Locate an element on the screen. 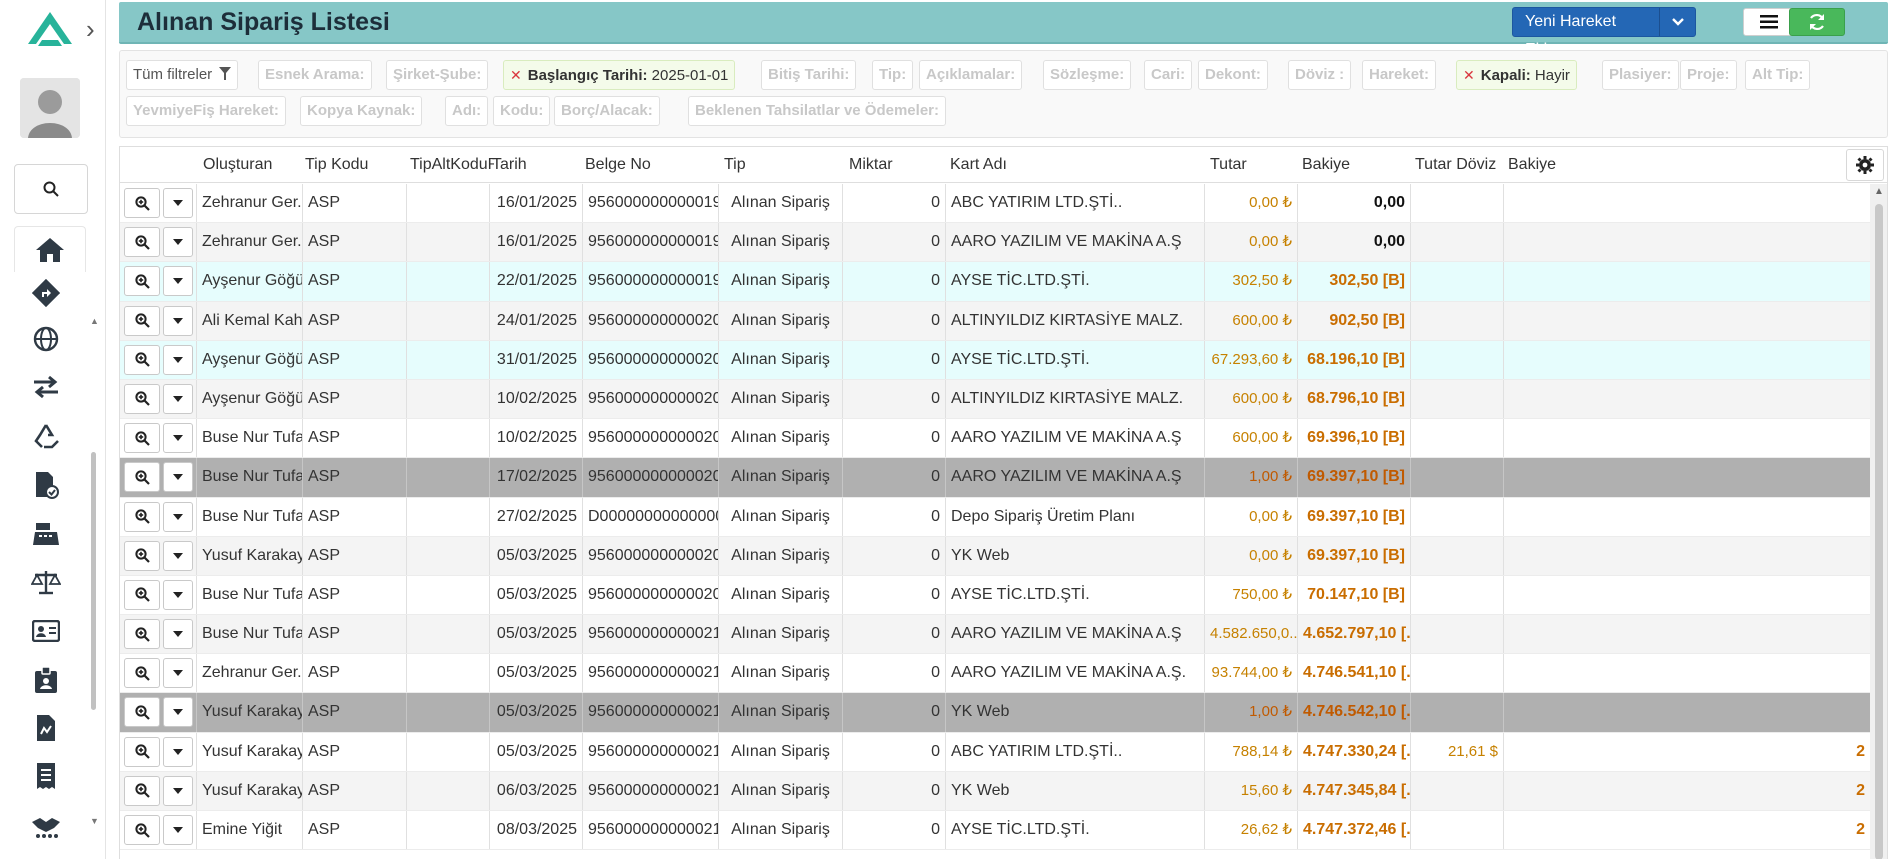  nav-home is located at coordinates (50, 249).